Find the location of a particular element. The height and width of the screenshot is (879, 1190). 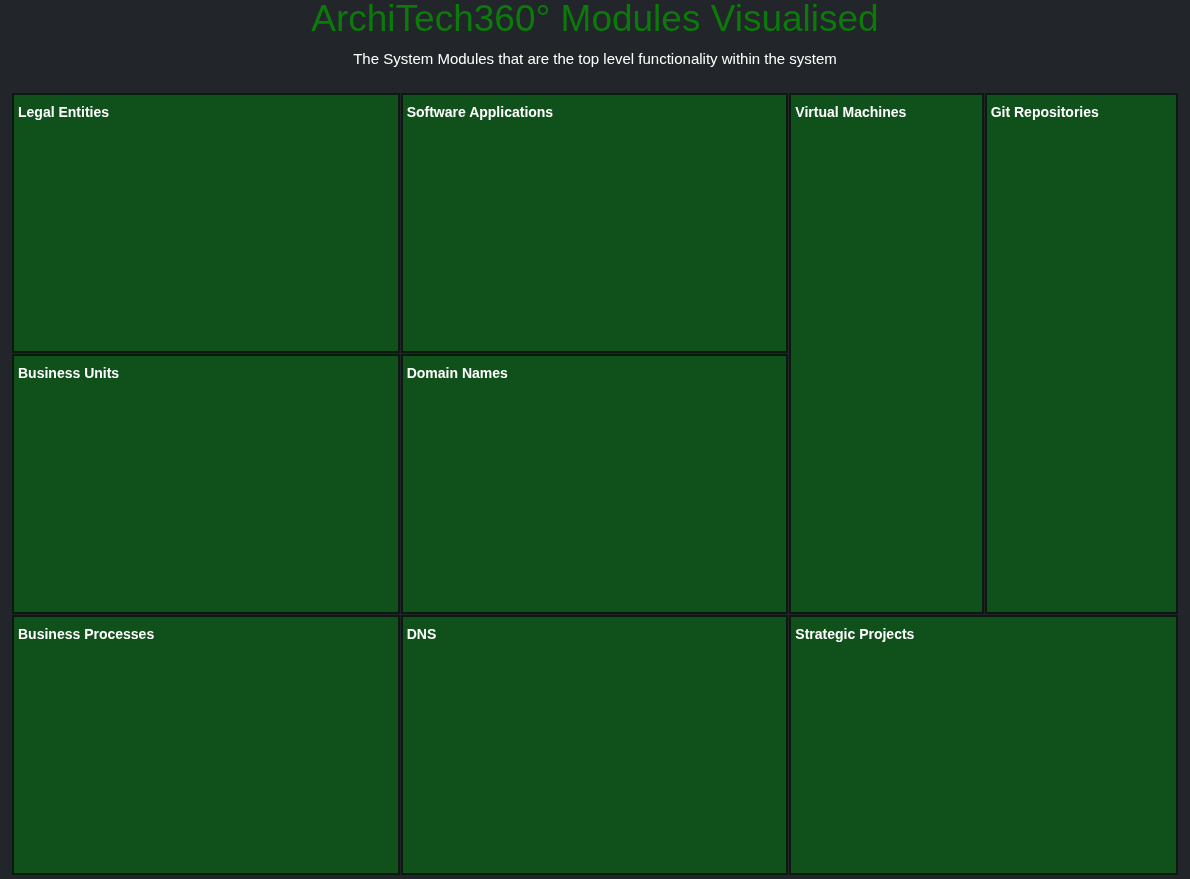

module-label: Business Processes is located at coordinates (86, 633).